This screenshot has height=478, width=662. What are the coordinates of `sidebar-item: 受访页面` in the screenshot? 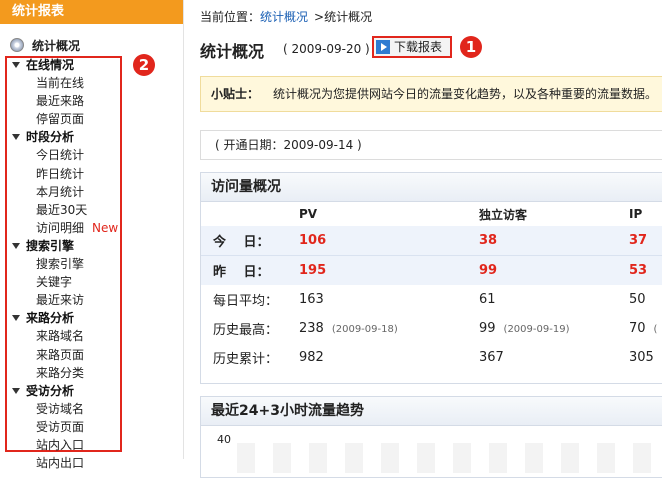 It's located at (92, 427).